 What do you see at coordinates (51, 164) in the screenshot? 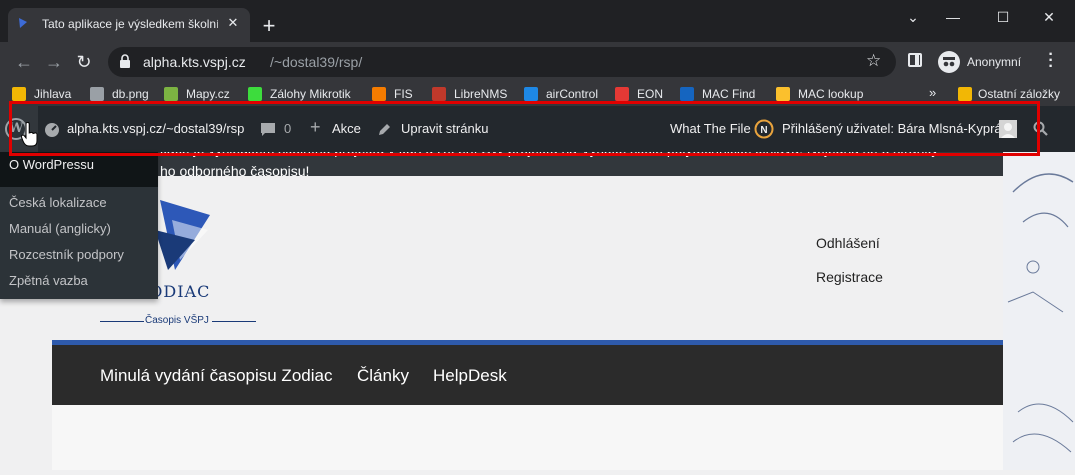
I see `menu-item-about-wordpress: O WordPressu` at bounding box center [51, 164].